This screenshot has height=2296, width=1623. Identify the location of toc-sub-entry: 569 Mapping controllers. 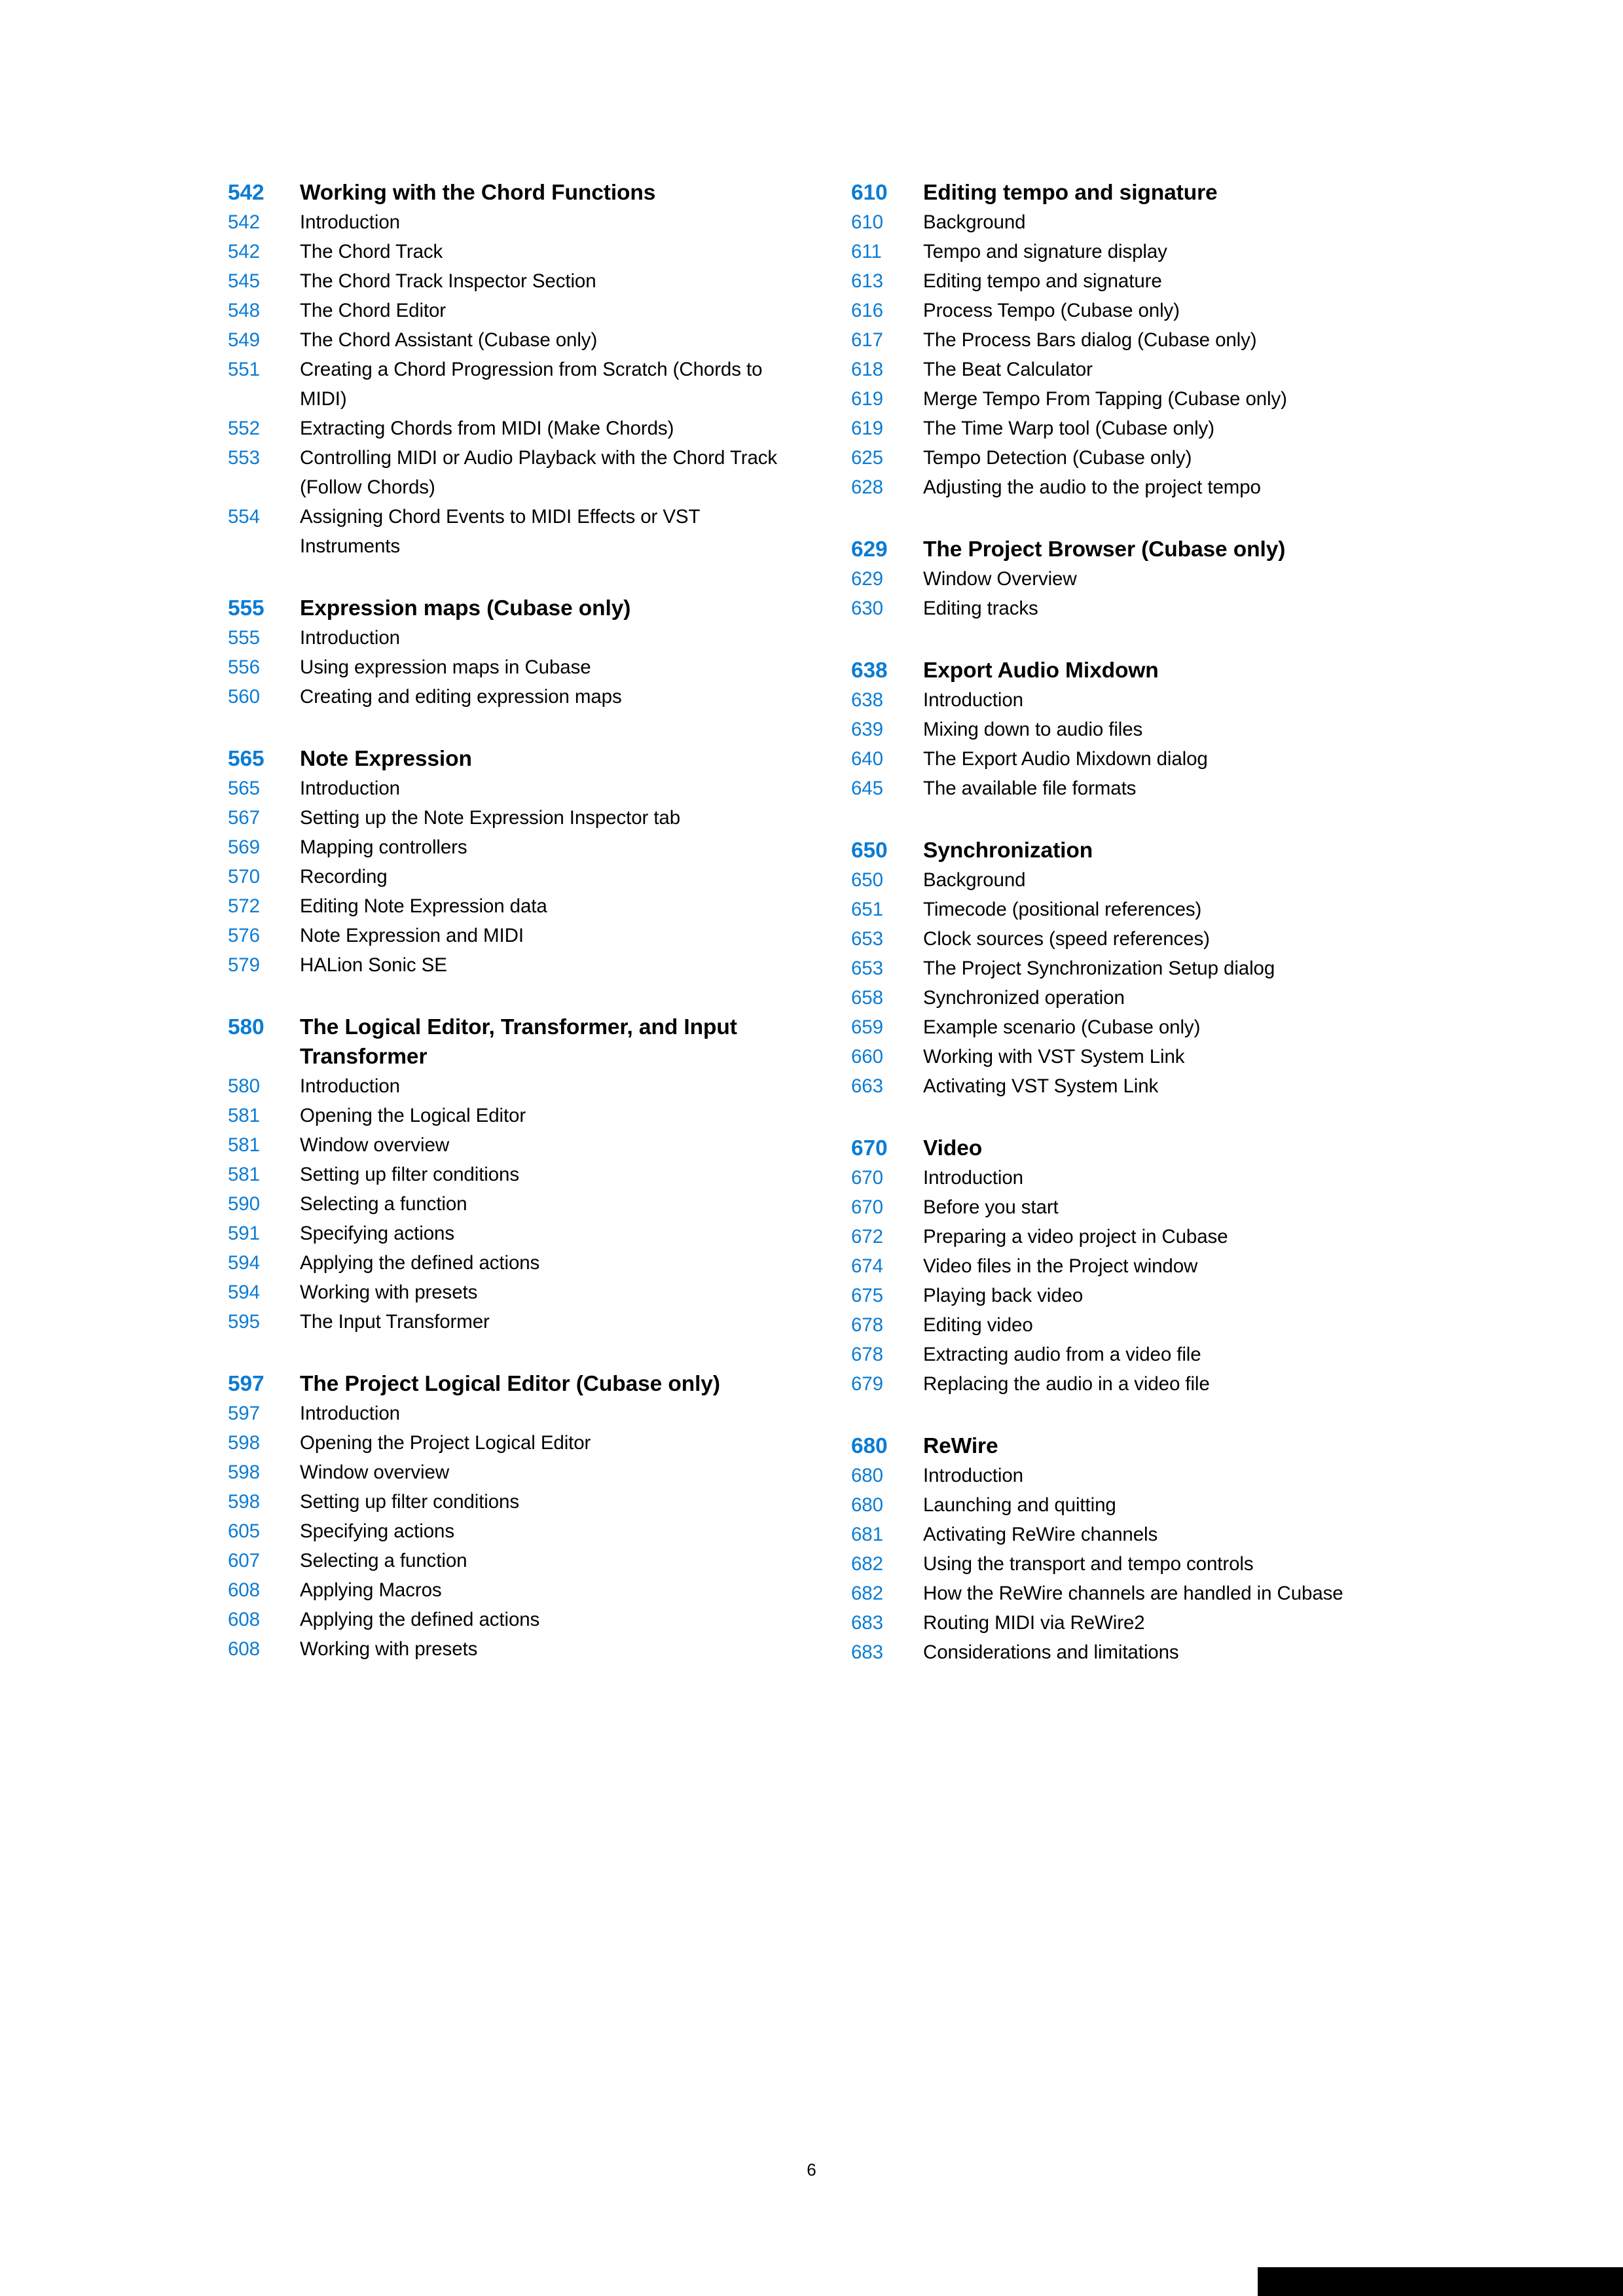
(509, 847).